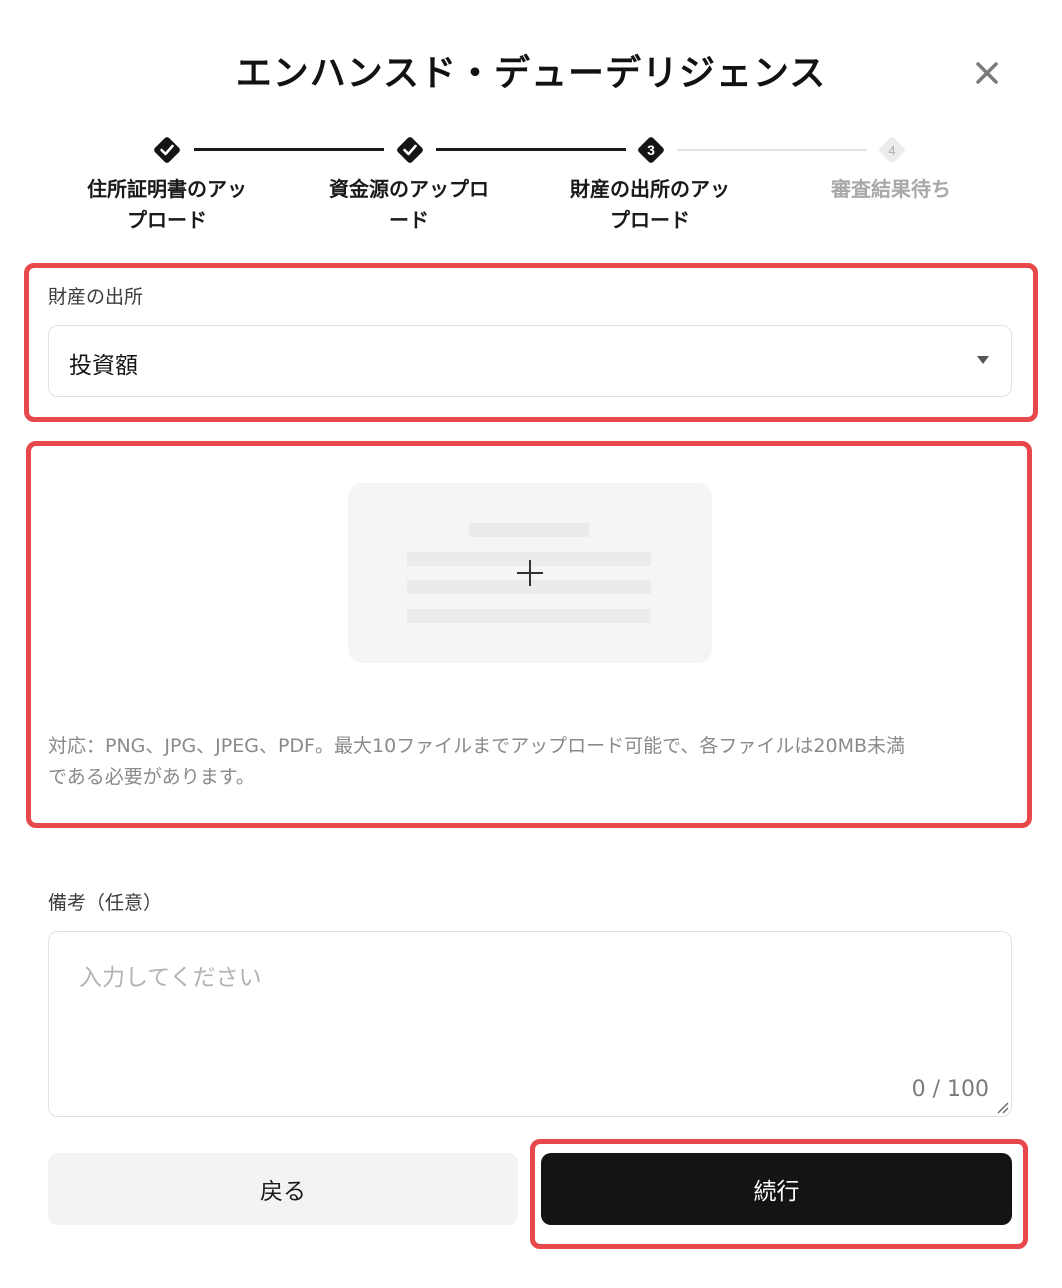 This screenshot has width=1062, height=1288. I want to click on step-4-label-line1: 審査結果待ち, so click(891, 189).